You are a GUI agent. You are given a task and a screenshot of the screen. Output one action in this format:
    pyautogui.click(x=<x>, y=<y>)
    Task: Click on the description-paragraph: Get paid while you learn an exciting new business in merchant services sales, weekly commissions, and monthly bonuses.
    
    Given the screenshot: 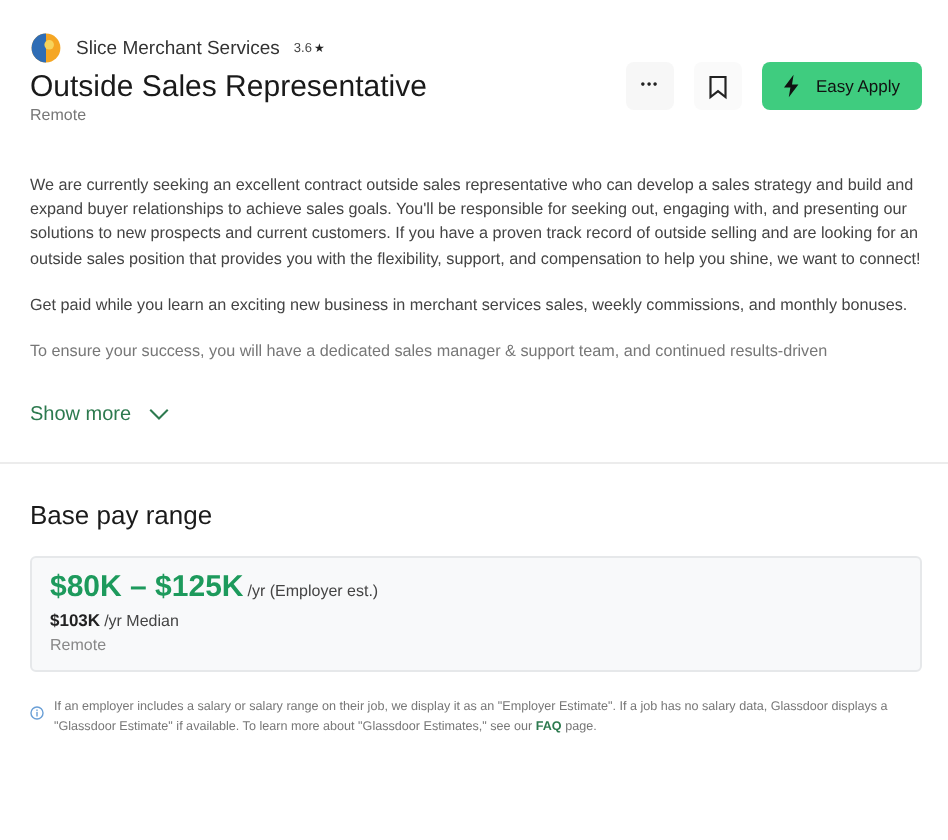 What is the action you would take?
    pyautogui.click(x=470, y=305)
    